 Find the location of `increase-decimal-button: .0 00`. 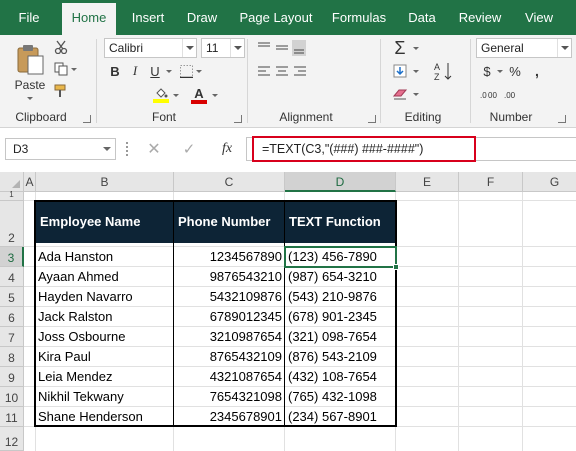

increase-decimal-button: .0 00 is located at coordinates (489, 94).